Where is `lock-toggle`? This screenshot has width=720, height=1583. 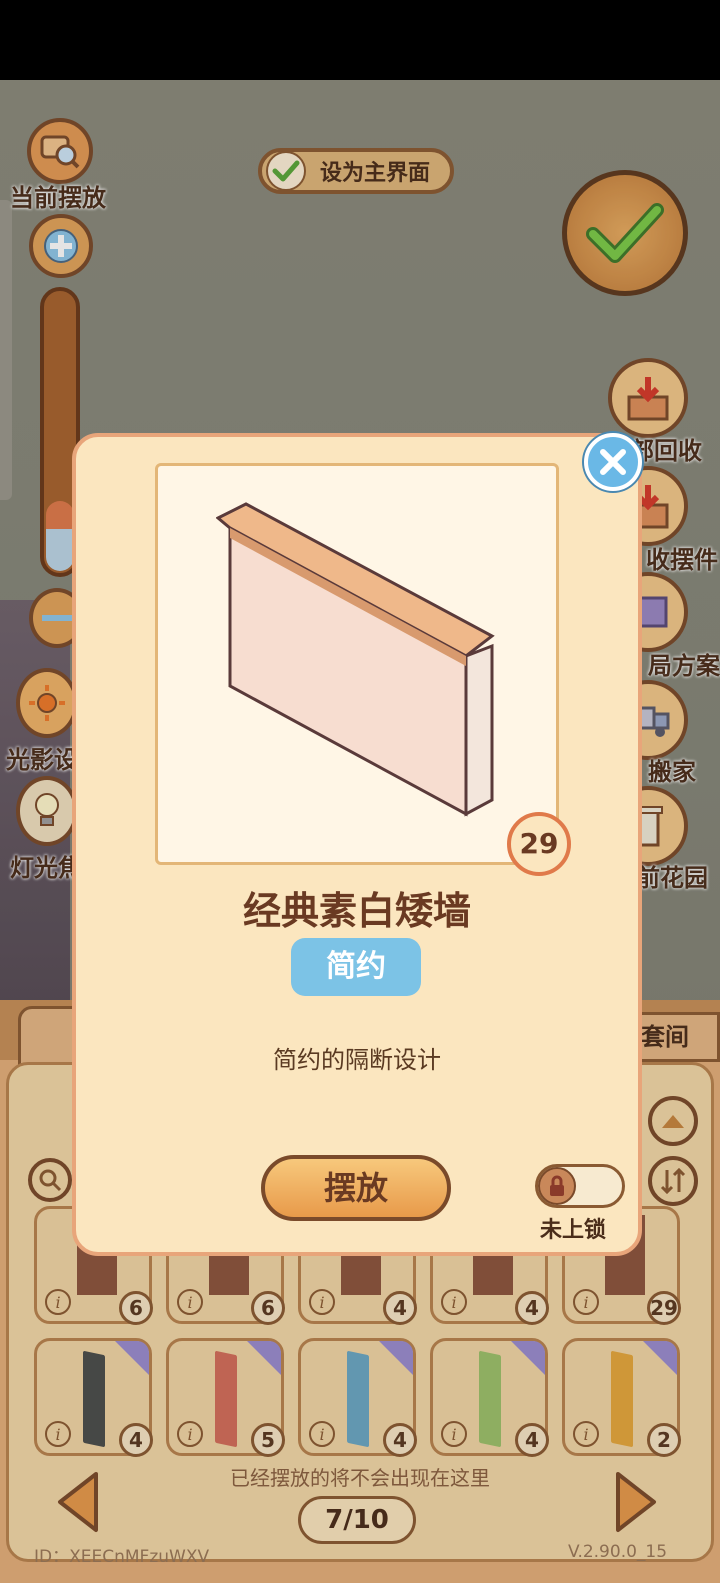 lock-toggle is located at coordinates (580, 1186).